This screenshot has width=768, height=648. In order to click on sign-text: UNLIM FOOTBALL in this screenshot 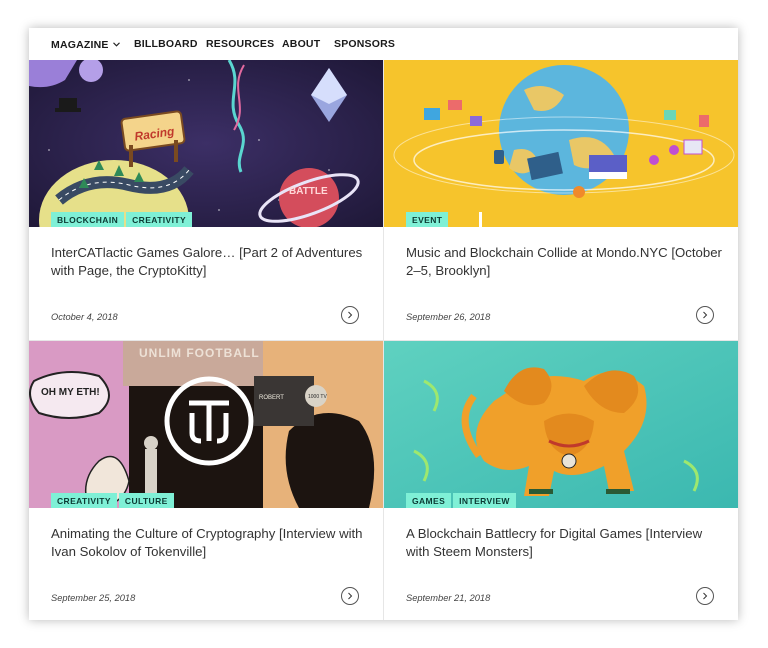, I will do `click(199, 353)`.